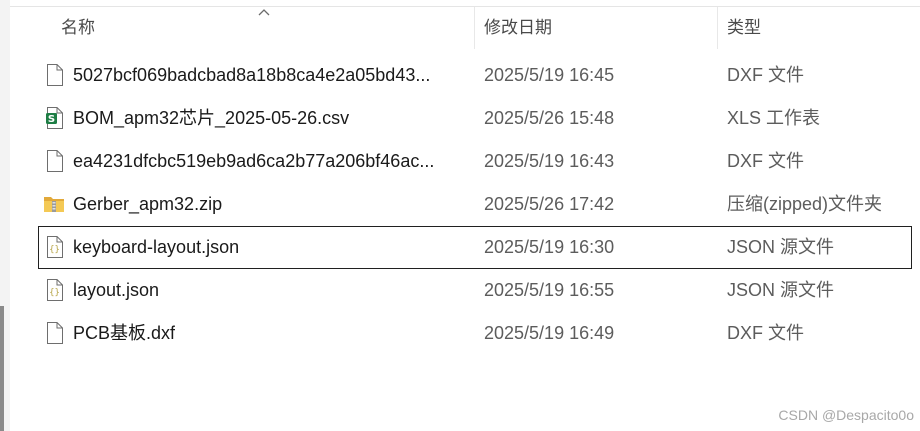 The image size is (920, 431). I want to click on file-name: layout.json, so click(116, 290).